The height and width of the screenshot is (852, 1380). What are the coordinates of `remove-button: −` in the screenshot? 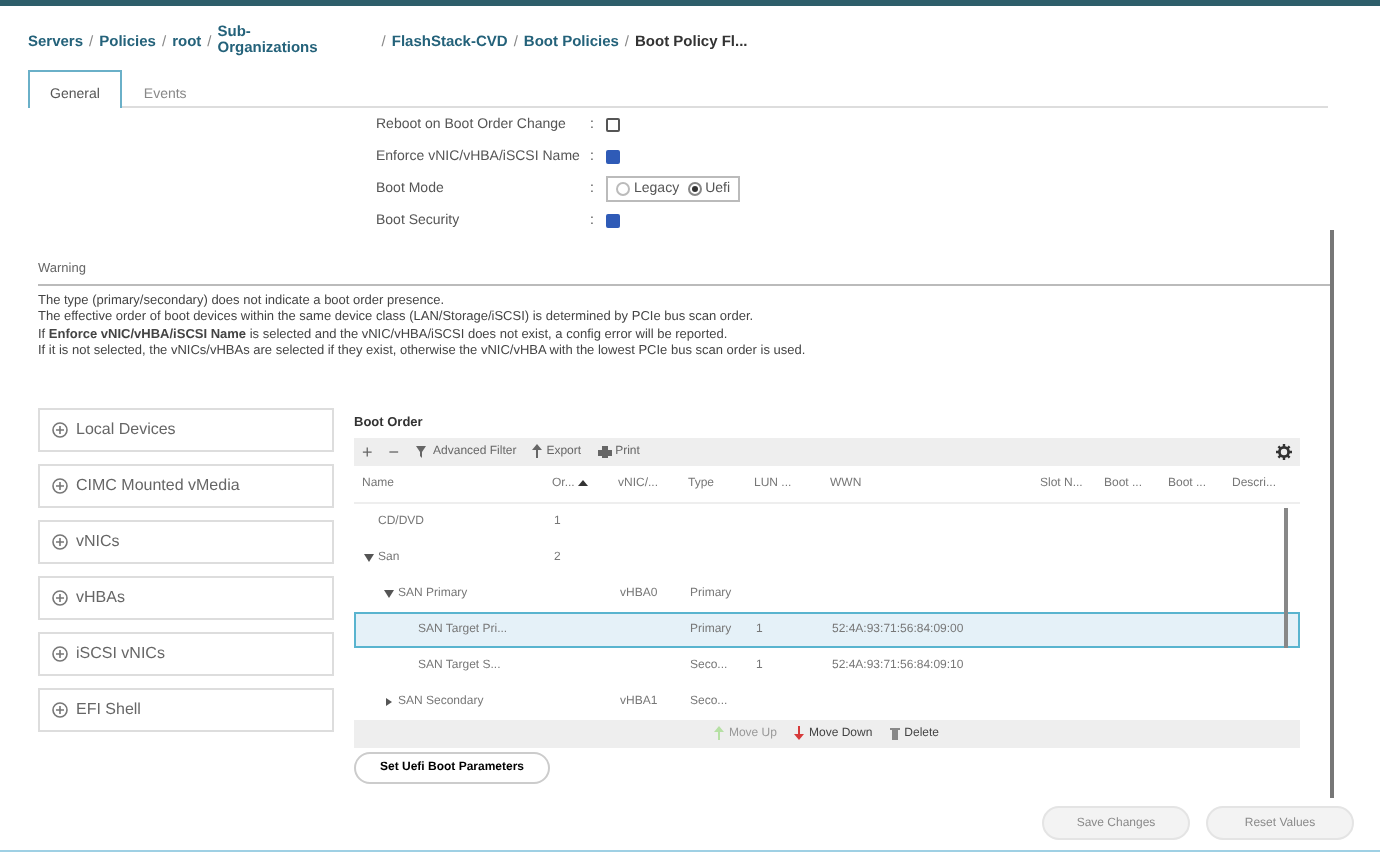 It's located at (394, 451).